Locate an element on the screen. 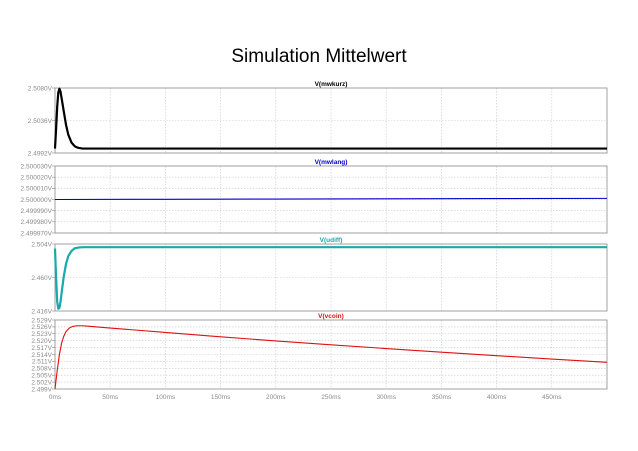 The image size is (638, 451). y-tick-label: 2.499990V is located at coordinates (37, 211).